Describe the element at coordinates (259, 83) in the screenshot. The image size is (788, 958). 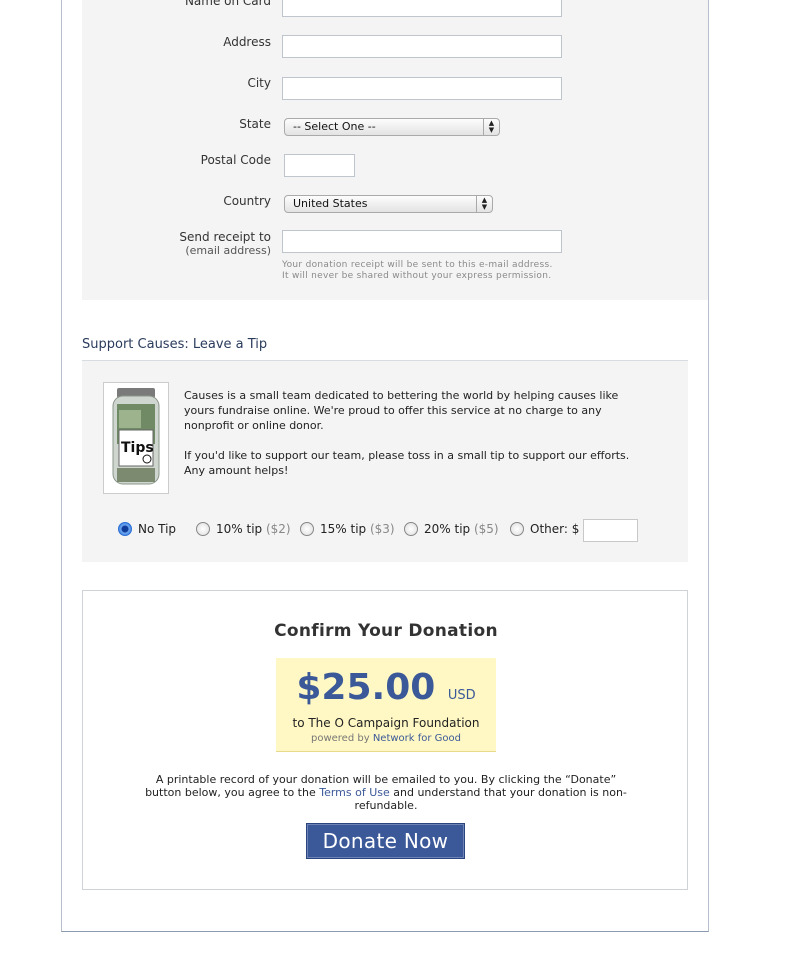
I see `city-label: City` at that location.